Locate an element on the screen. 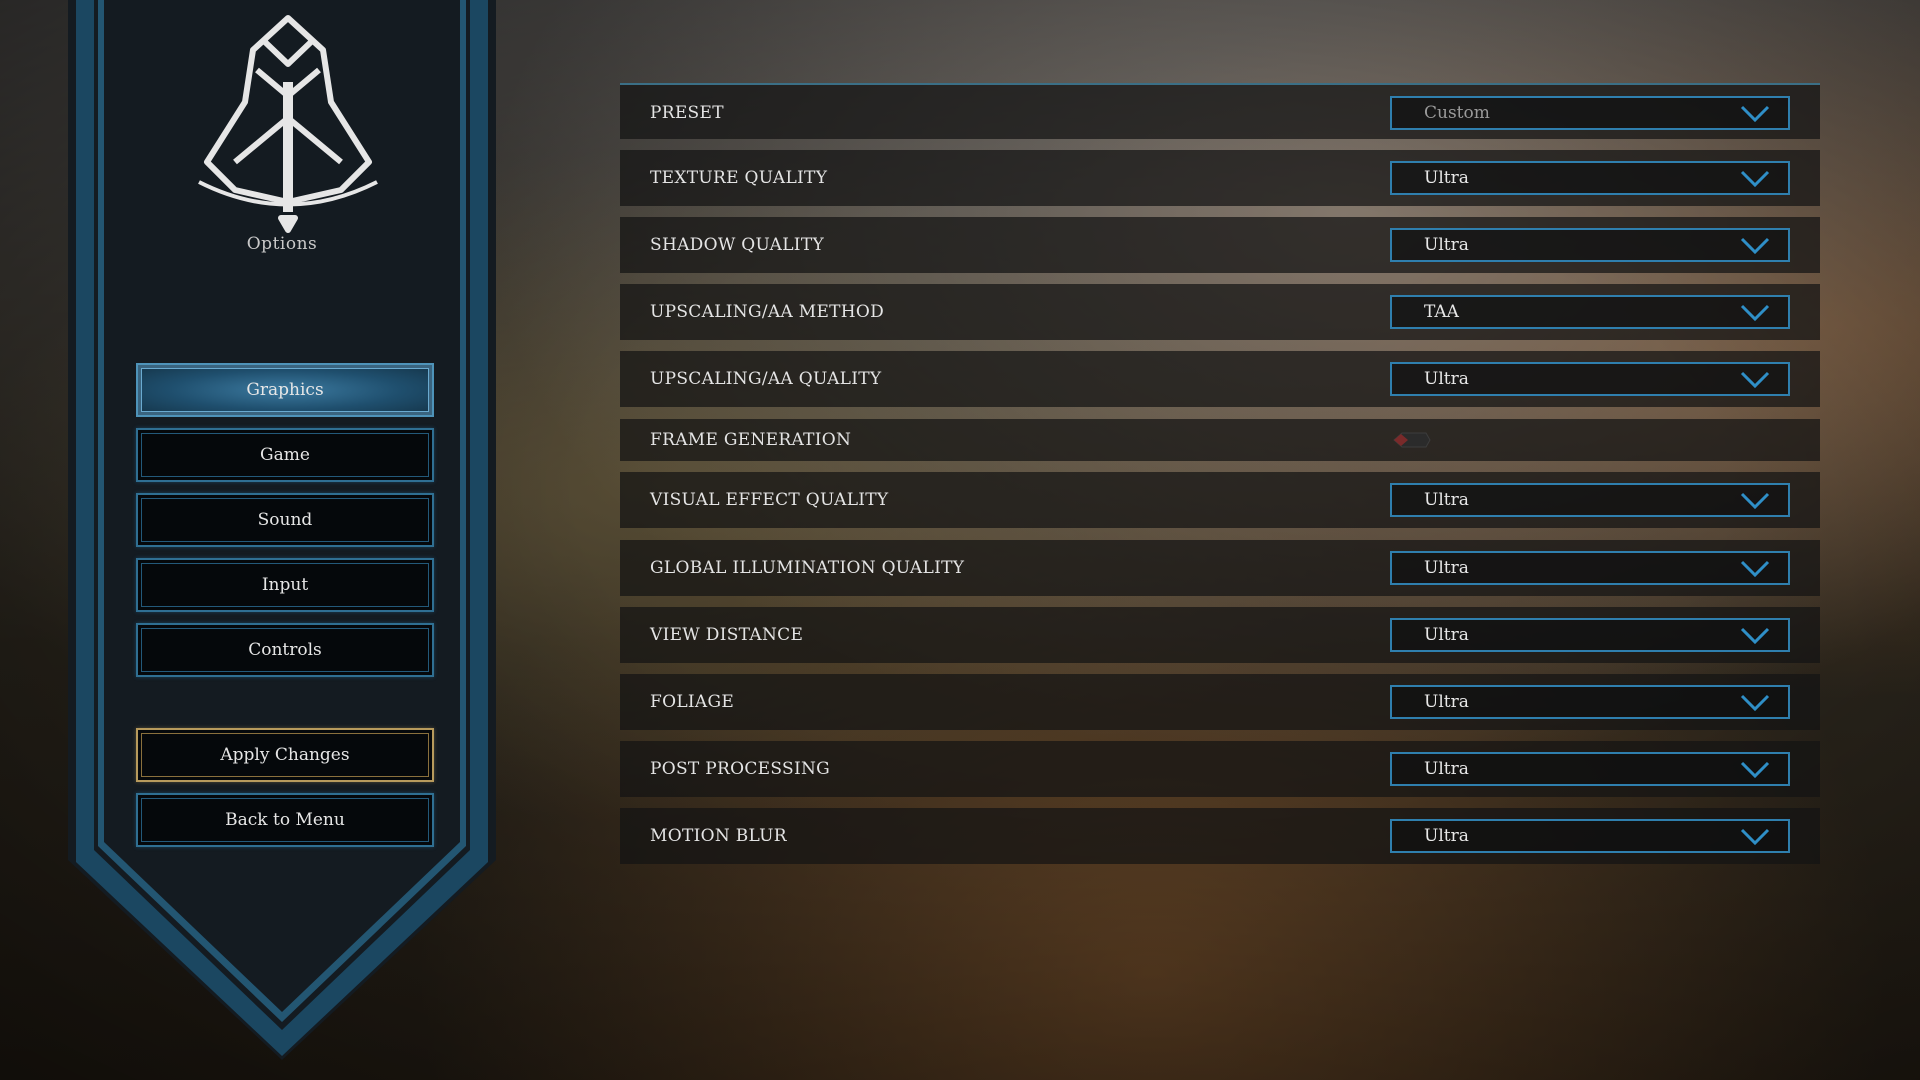 Image resolution: width=1920 pixels, height=1080 pixels. nav-game-button: Game is located at coordinates (285, 455).